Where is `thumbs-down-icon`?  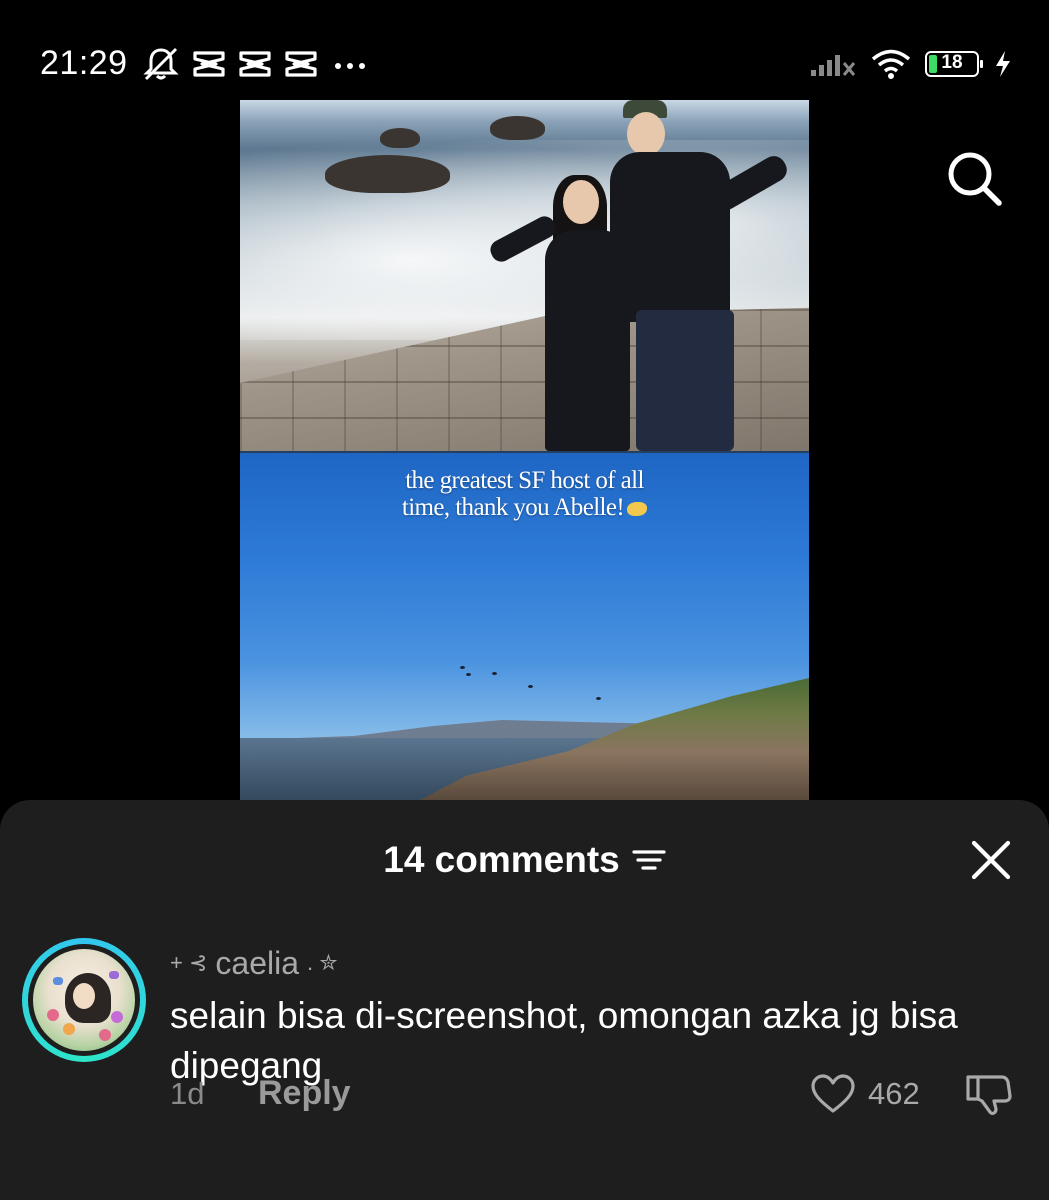 thumbs-down-icon is located at coordinates (989, 1095).